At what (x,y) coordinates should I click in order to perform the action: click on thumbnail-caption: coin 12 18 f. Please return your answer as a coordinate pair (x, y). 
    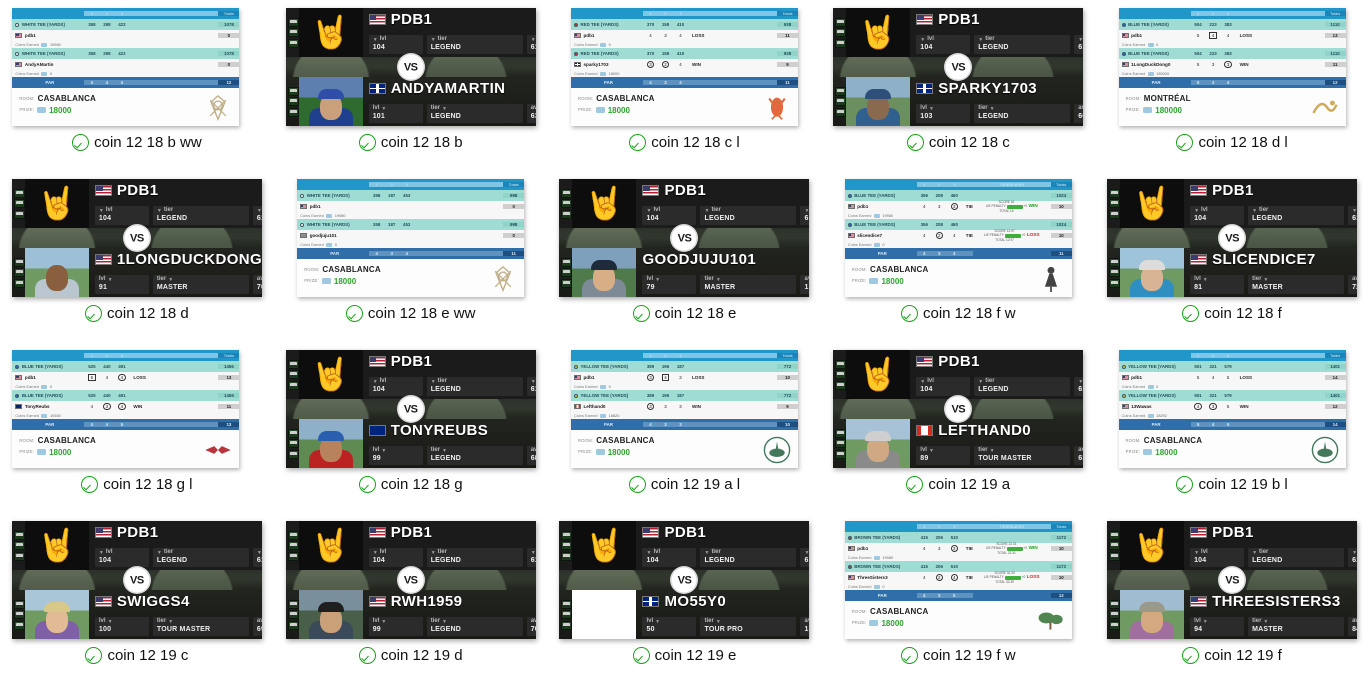
    Looking at the image, I should click on (1232, 313).